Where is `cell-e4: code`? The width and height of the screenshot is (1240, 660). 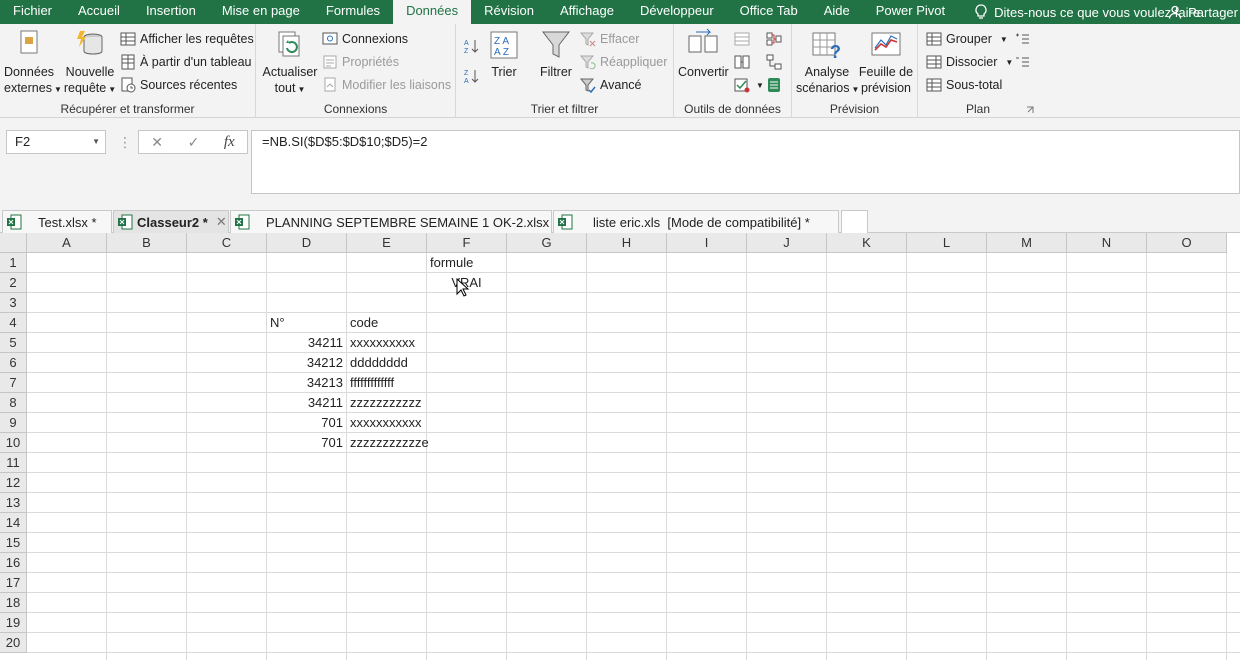
cell-e4: code is located at coordinates (386, 323).